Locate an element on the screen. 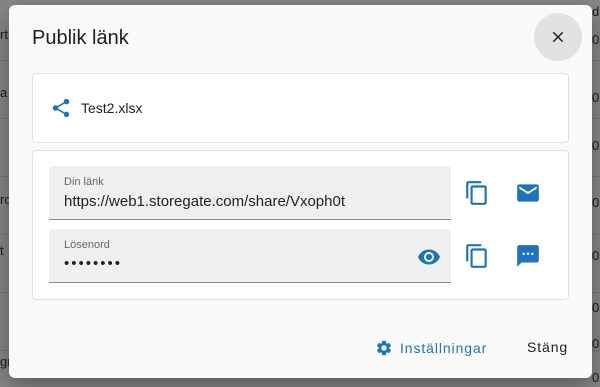 The image size is (600, 387). password-field-label: Lösenord is located at coordinates (87, 245).